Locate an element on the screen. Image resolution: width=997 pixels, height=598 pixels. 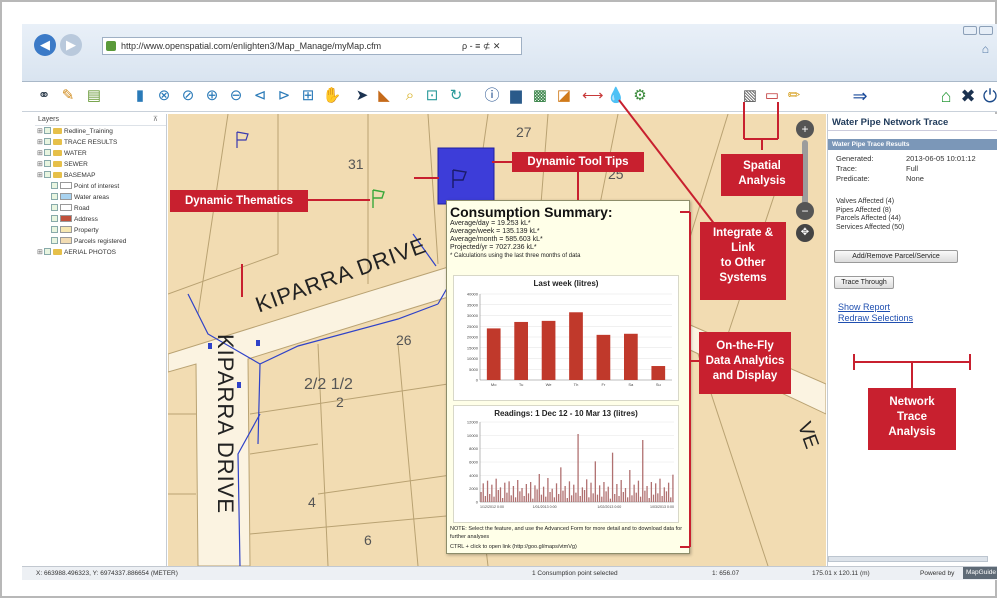
pin-icon: ⊼ is located at coordinates (155, 120).